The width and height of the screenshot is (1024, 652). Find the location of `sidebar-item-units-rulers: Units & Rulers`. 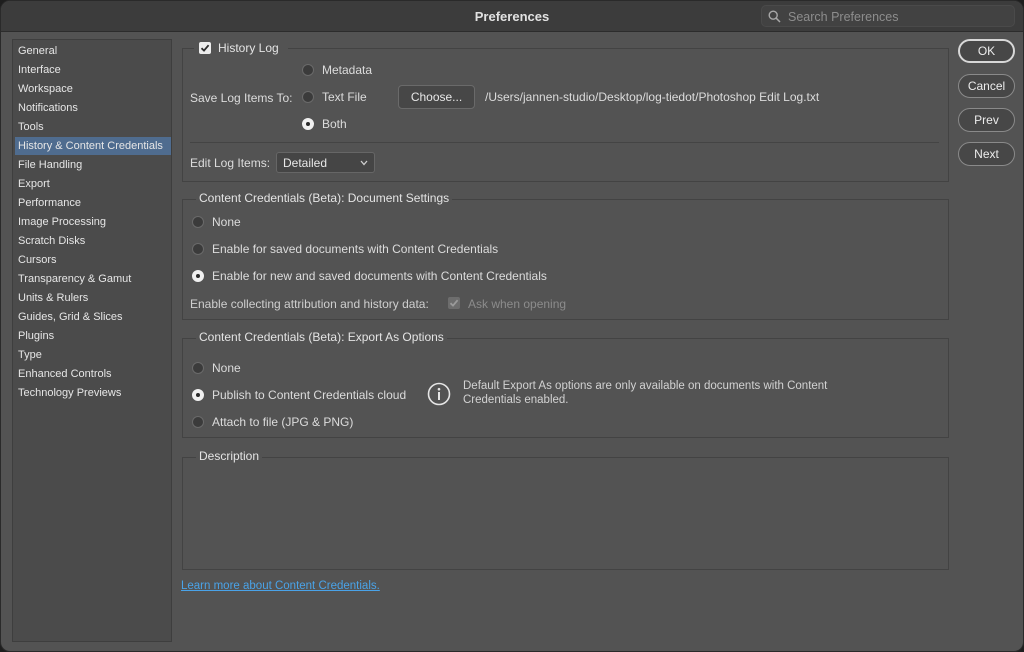

sidebar-item-units-rulers: Units & Rulers is located at coordinates (93, 298).